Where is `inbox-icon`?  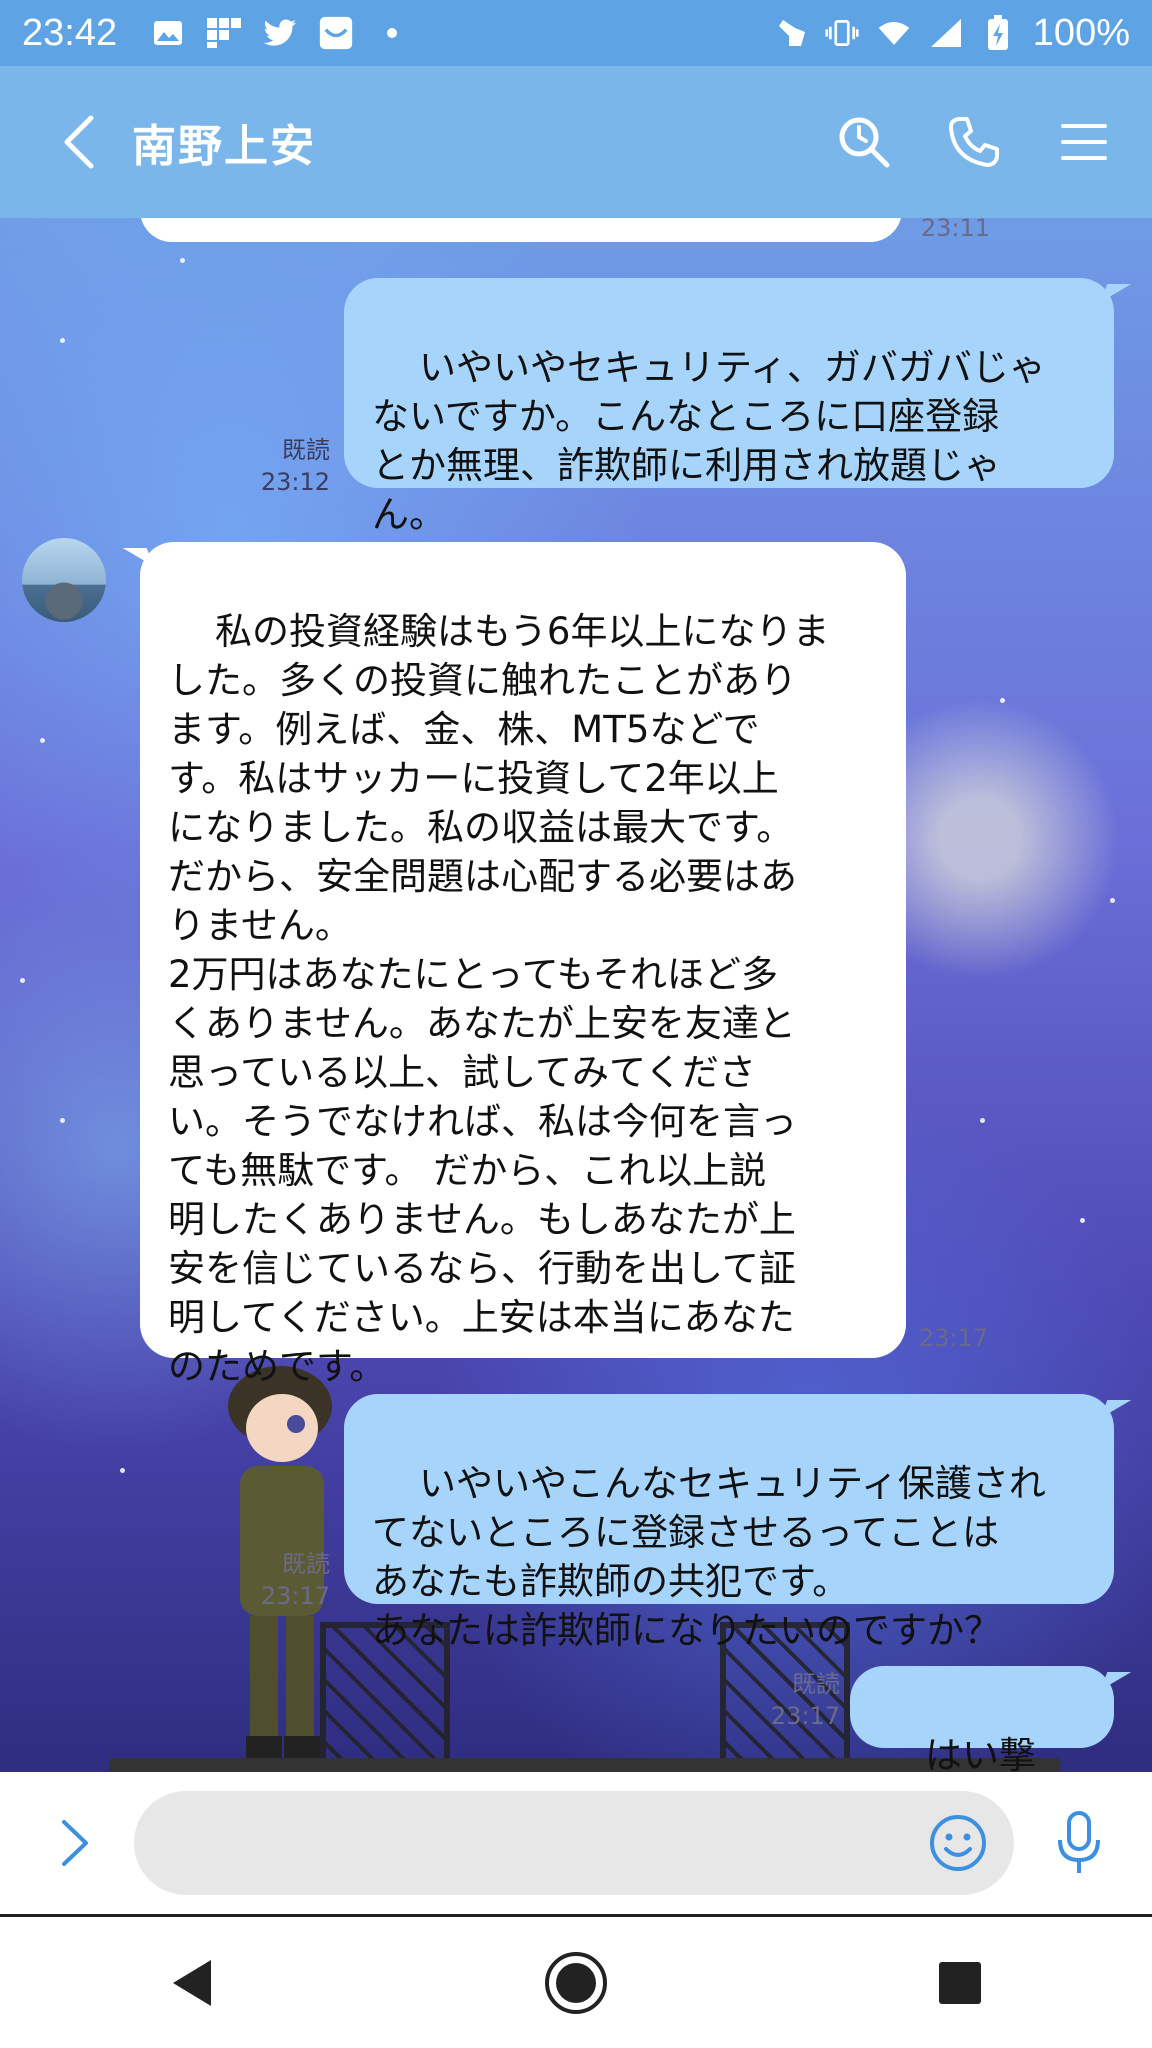
inbox-icon is located at coordinates (336, 33).